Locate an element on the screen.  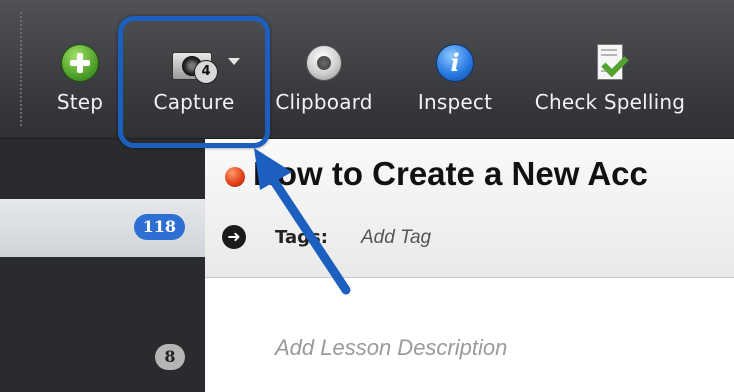
info-icon: i is located at coordinates (455, 63).